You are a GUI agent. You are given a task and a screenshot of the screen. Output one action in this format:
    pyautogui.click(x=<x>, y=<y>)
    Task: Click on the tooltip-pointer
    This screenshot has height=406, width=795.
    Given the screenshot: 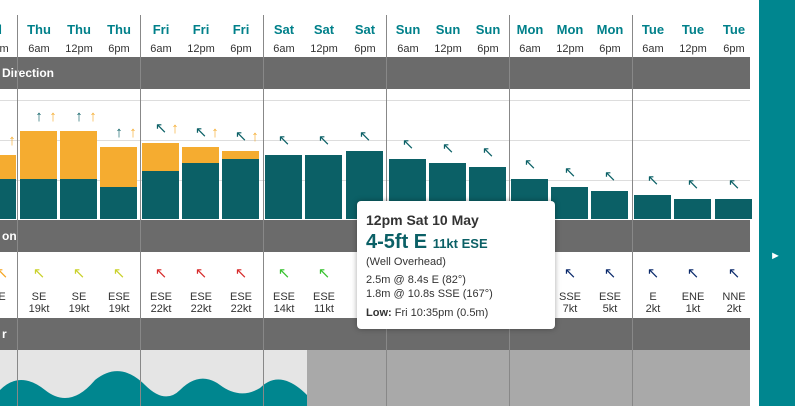 What is the action you would take?
    pyautogui.click(x=353, y=276)
    